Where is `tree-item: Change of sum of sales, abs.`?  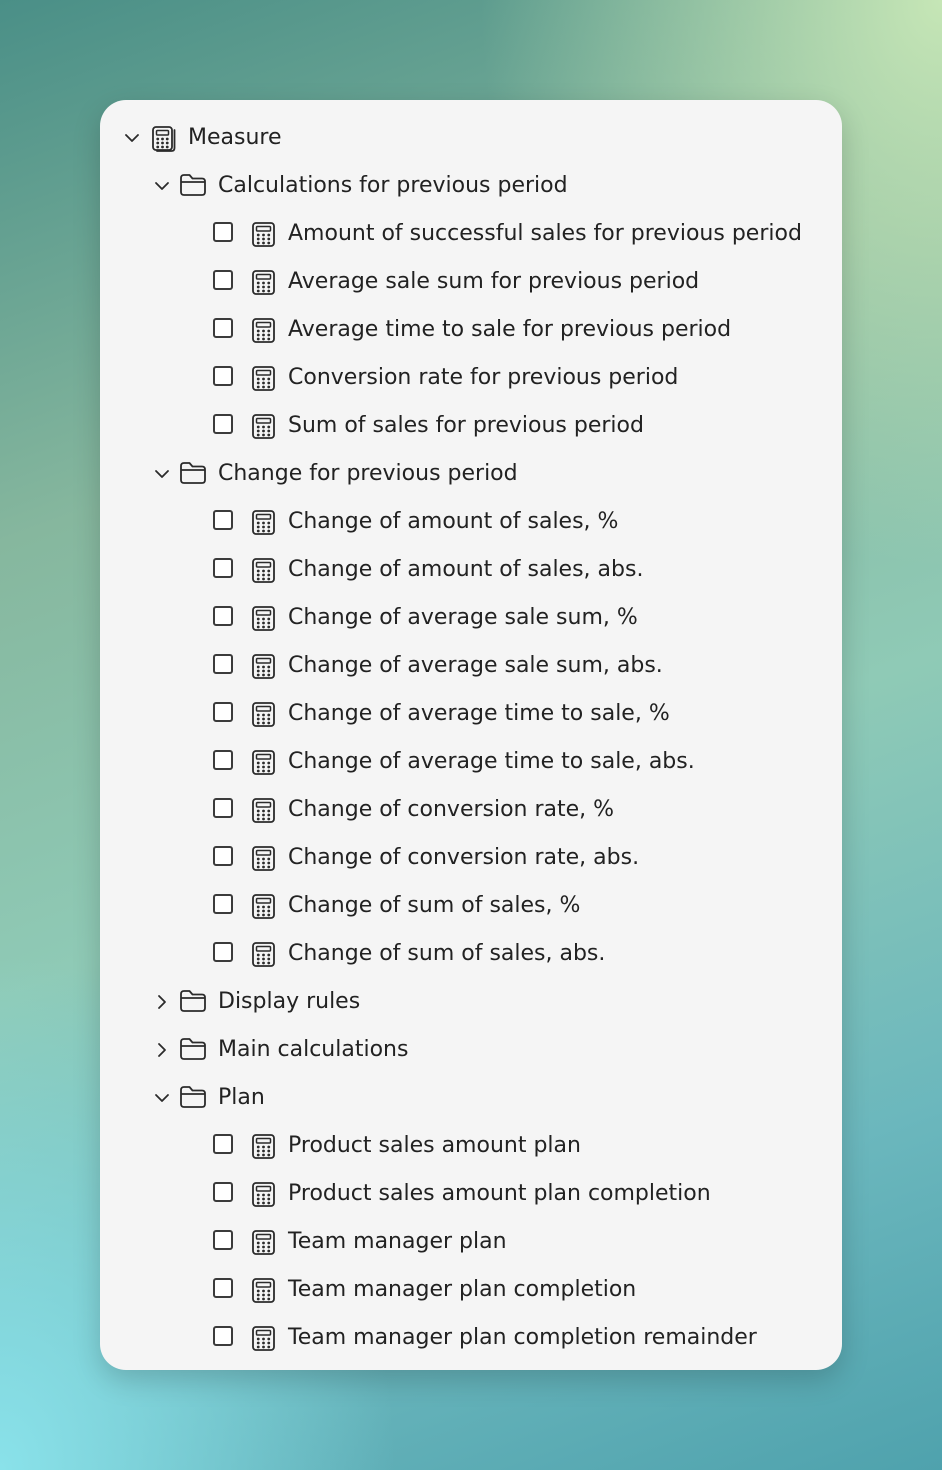
tree-item: Change of sum of sales, abs. is located at coordinates (471, 954).